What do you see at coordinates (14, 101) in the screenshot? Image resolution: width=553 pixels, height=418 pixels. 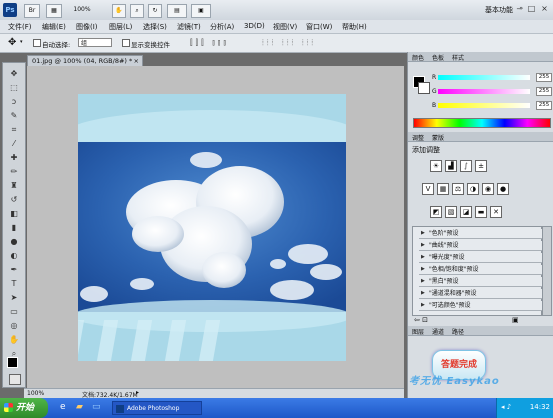 I see `lasso-tool-icon: ↄ` at bounding box center [14, 101].